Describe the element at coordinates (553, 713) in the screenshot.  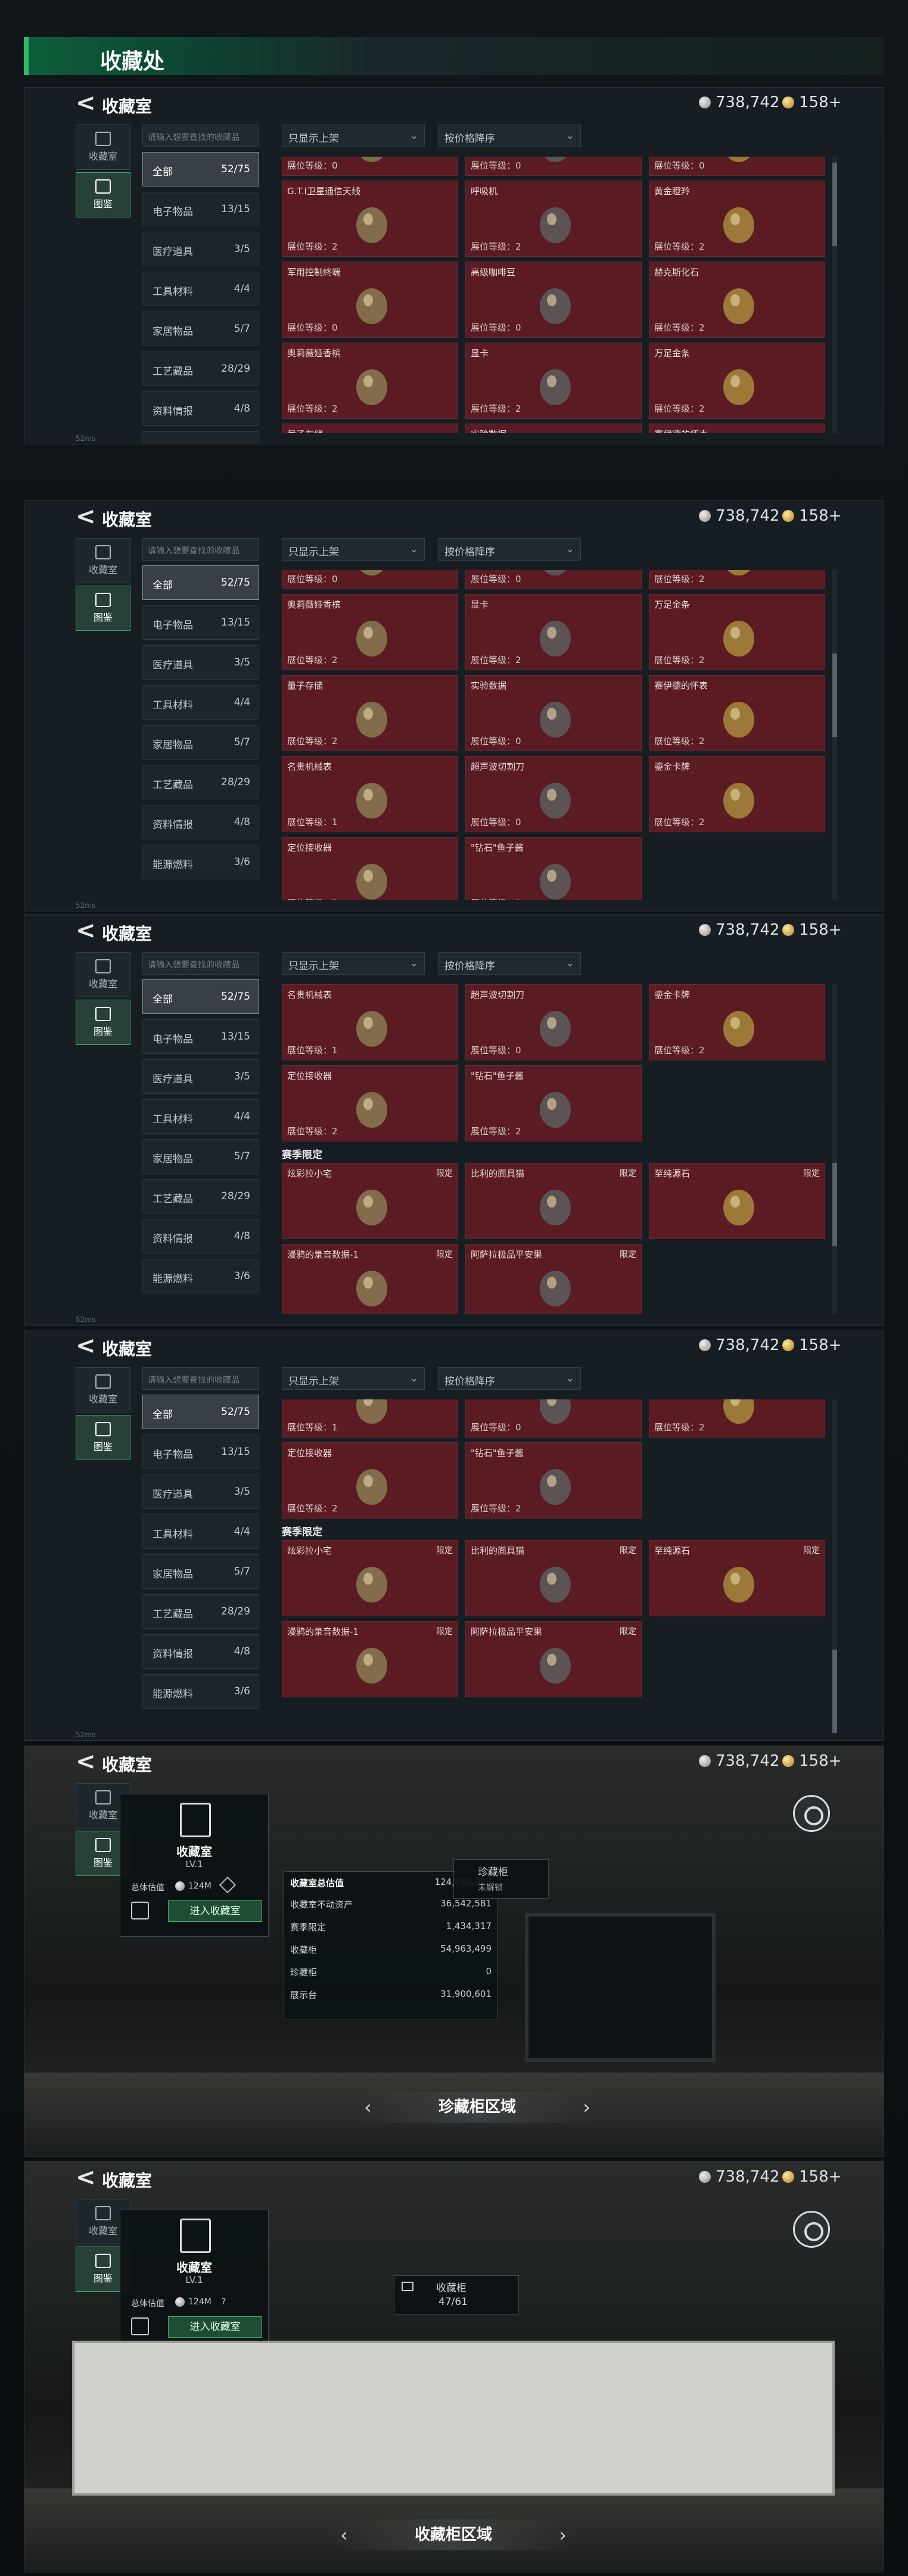
I see `collection-item-card: 实验数据展位等级：0` at that location.